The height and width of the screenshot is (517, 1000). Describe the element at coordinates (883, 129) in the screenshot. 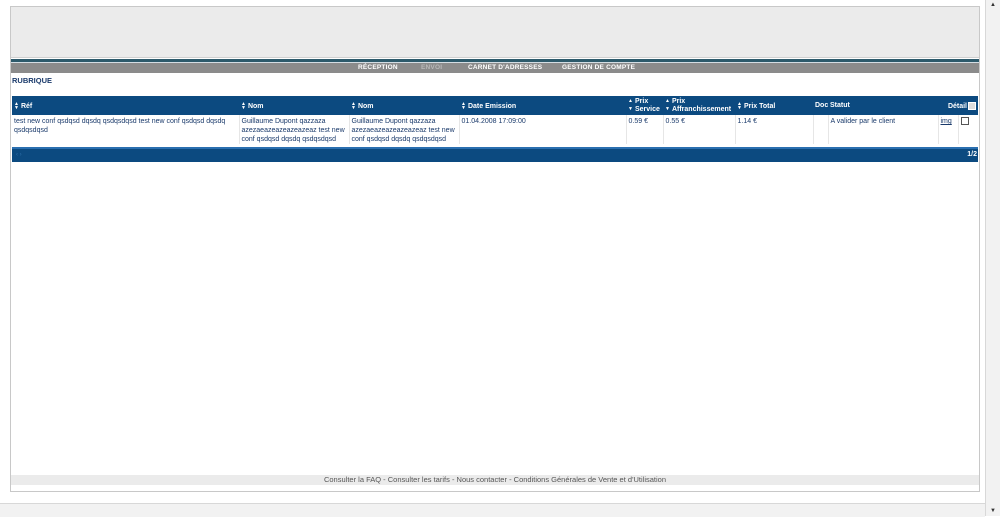

I see `cell-statut: A valider par le client` at that location.